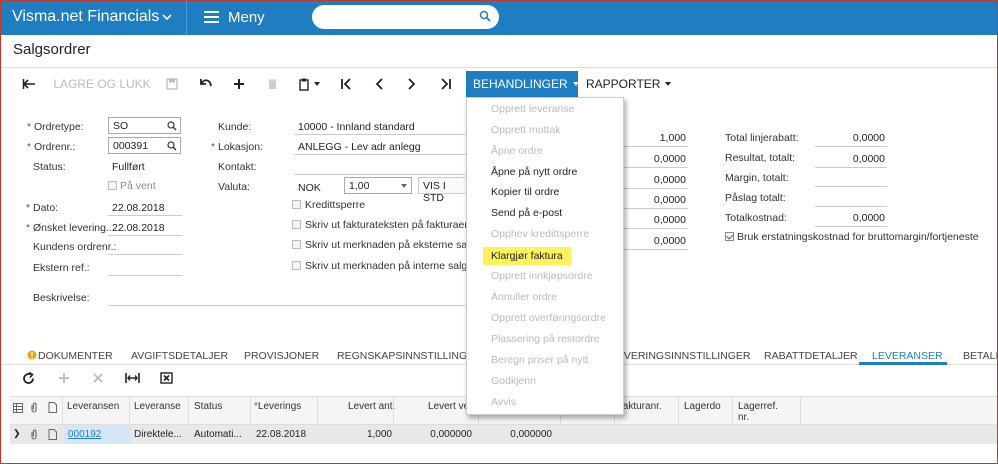 The width and height of the screenshot is (998, 464). I want to click on row-selector-icon: ❯, so click(17, 433).